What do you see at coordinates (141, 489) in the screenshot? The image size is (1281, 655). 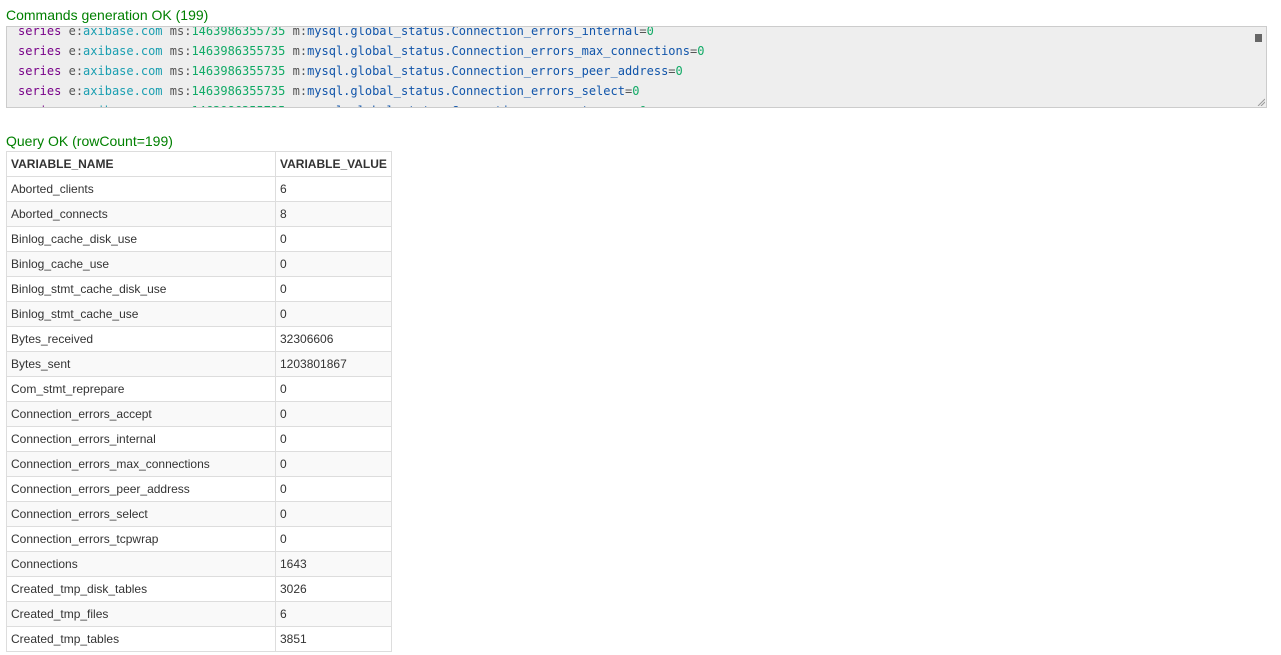 I see `cell-variable-name: Connection_errors_peer_address` at bounding box center [141, 489].